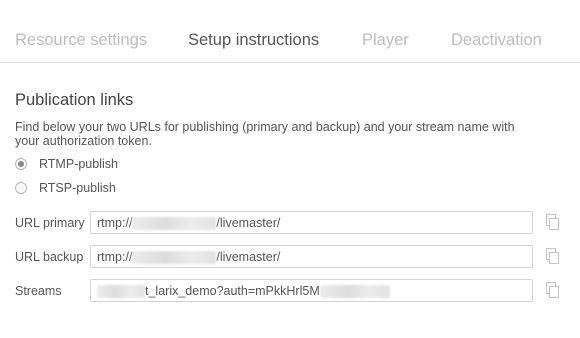 The width and height of the screenshot is (580, 338). Describe the element at coordinates (81, 40) in the screenshot. I see `tab-resource-settings: Resource settings` at that location.